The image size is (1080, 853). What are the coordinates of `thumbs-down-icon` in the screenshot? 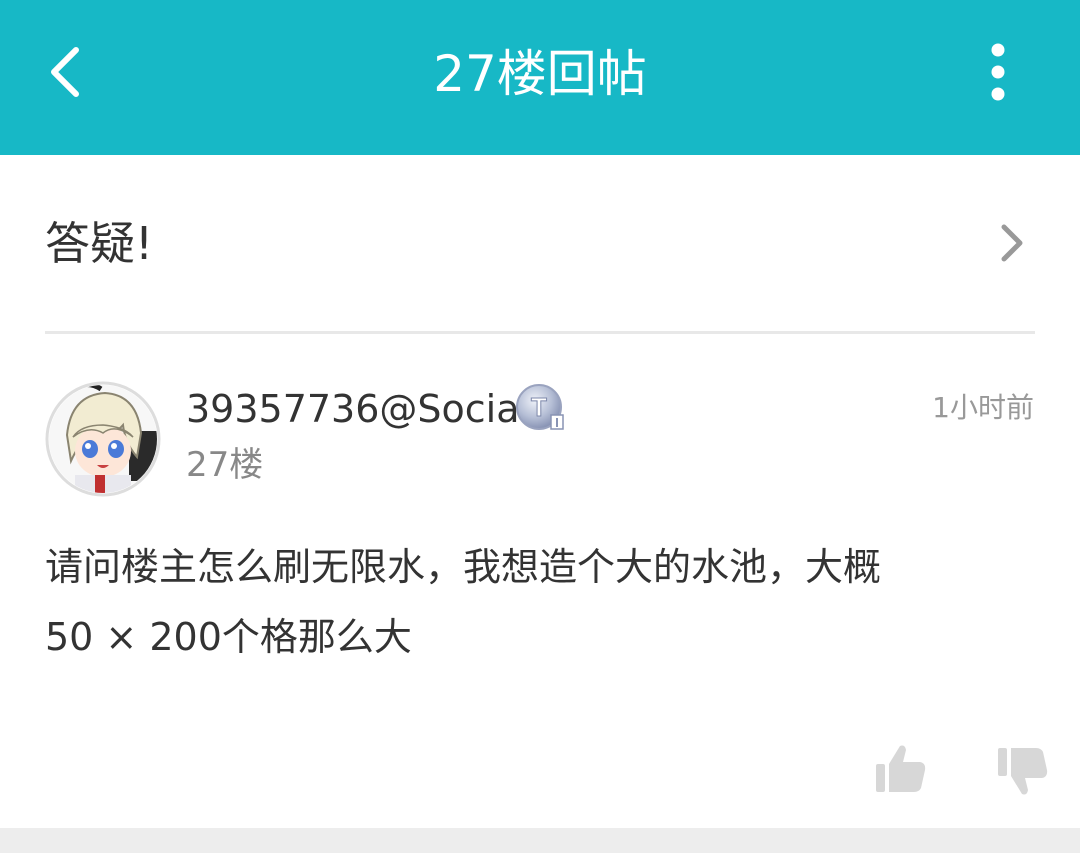 It's located at (1023, 771).